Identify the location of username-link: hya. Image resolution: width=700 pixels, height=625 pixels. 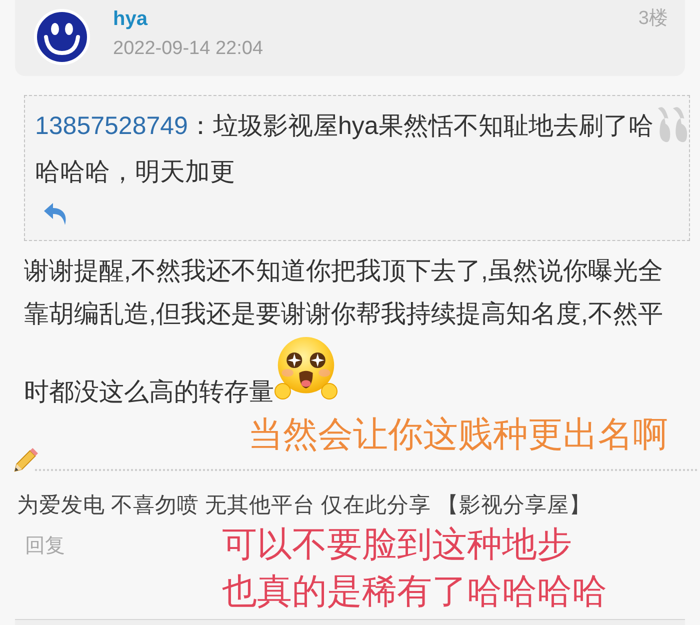
(130, 19).